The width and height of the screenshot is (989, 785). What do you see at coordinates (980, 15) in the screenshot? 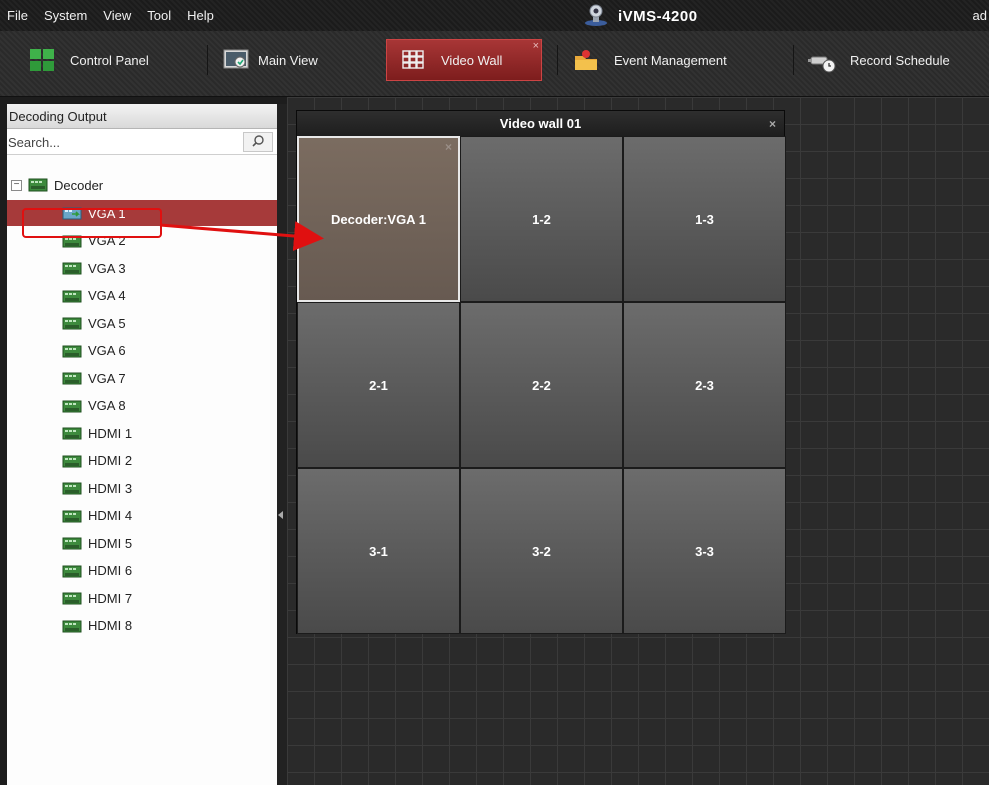
I see `user-name: ad` at bounding box center [980, 15].